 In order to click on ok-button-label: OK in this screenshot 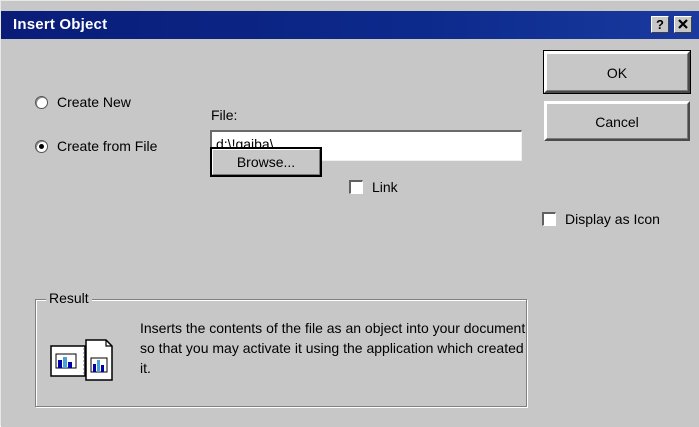, I will do `click(617, 72)`.